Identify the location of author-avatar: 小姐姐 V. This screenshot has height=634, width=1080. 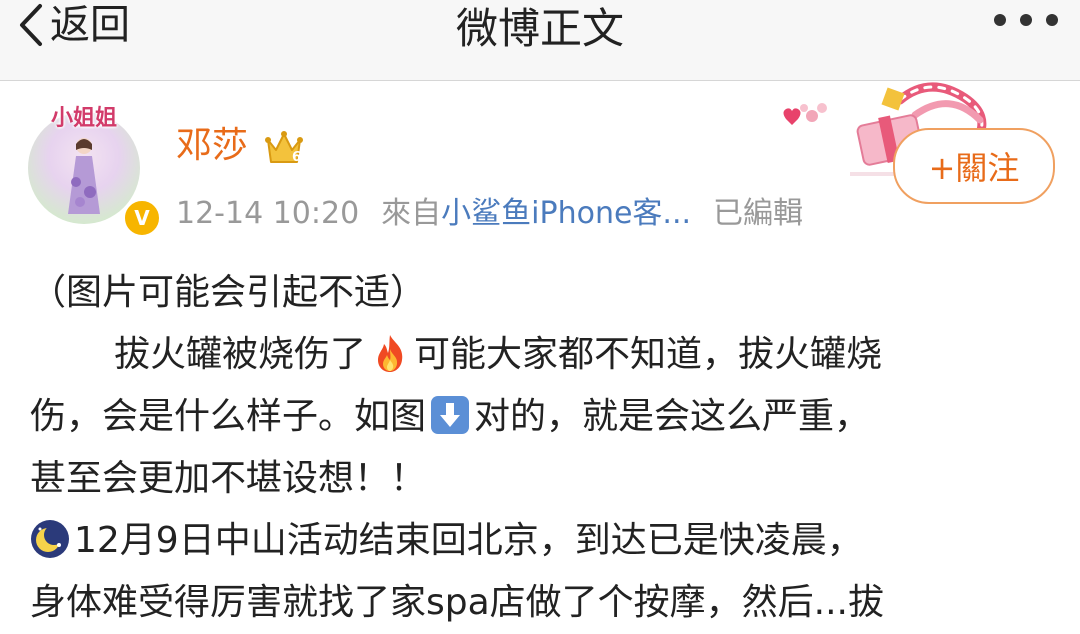
(95, 169).